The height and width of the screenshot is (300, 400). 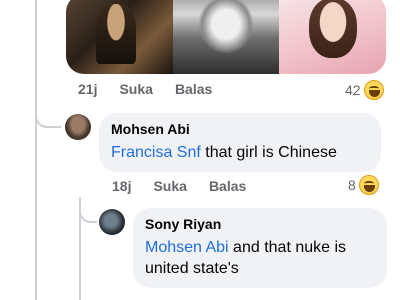 What do you see at coordinates (240, 129) in the screenshot?
I see `comment-author: Mohsen Abi` at bounding box center [240, 129].